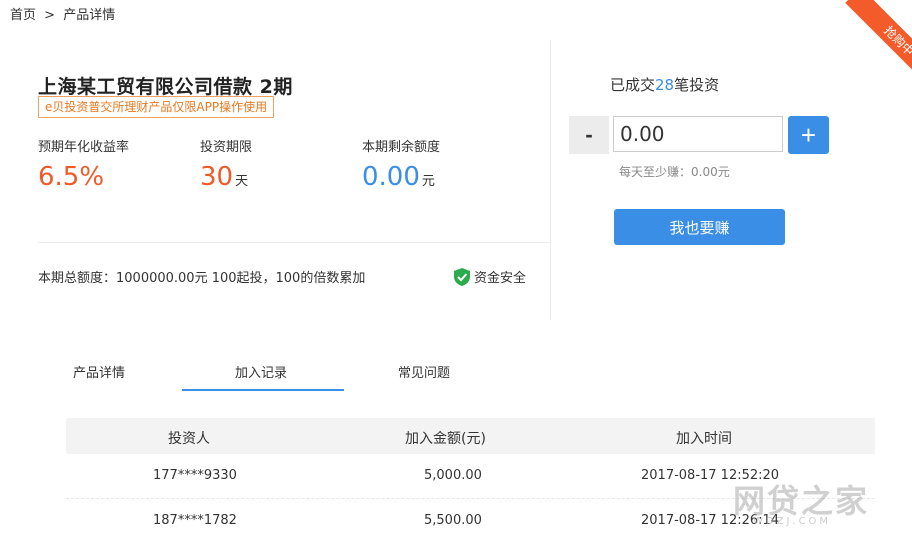 The height and width of the screenshot is (543, 912). Describe the element at coordinates (195, 520) in the screenshot. I see `row-2-investor: 187****1782` at that location.